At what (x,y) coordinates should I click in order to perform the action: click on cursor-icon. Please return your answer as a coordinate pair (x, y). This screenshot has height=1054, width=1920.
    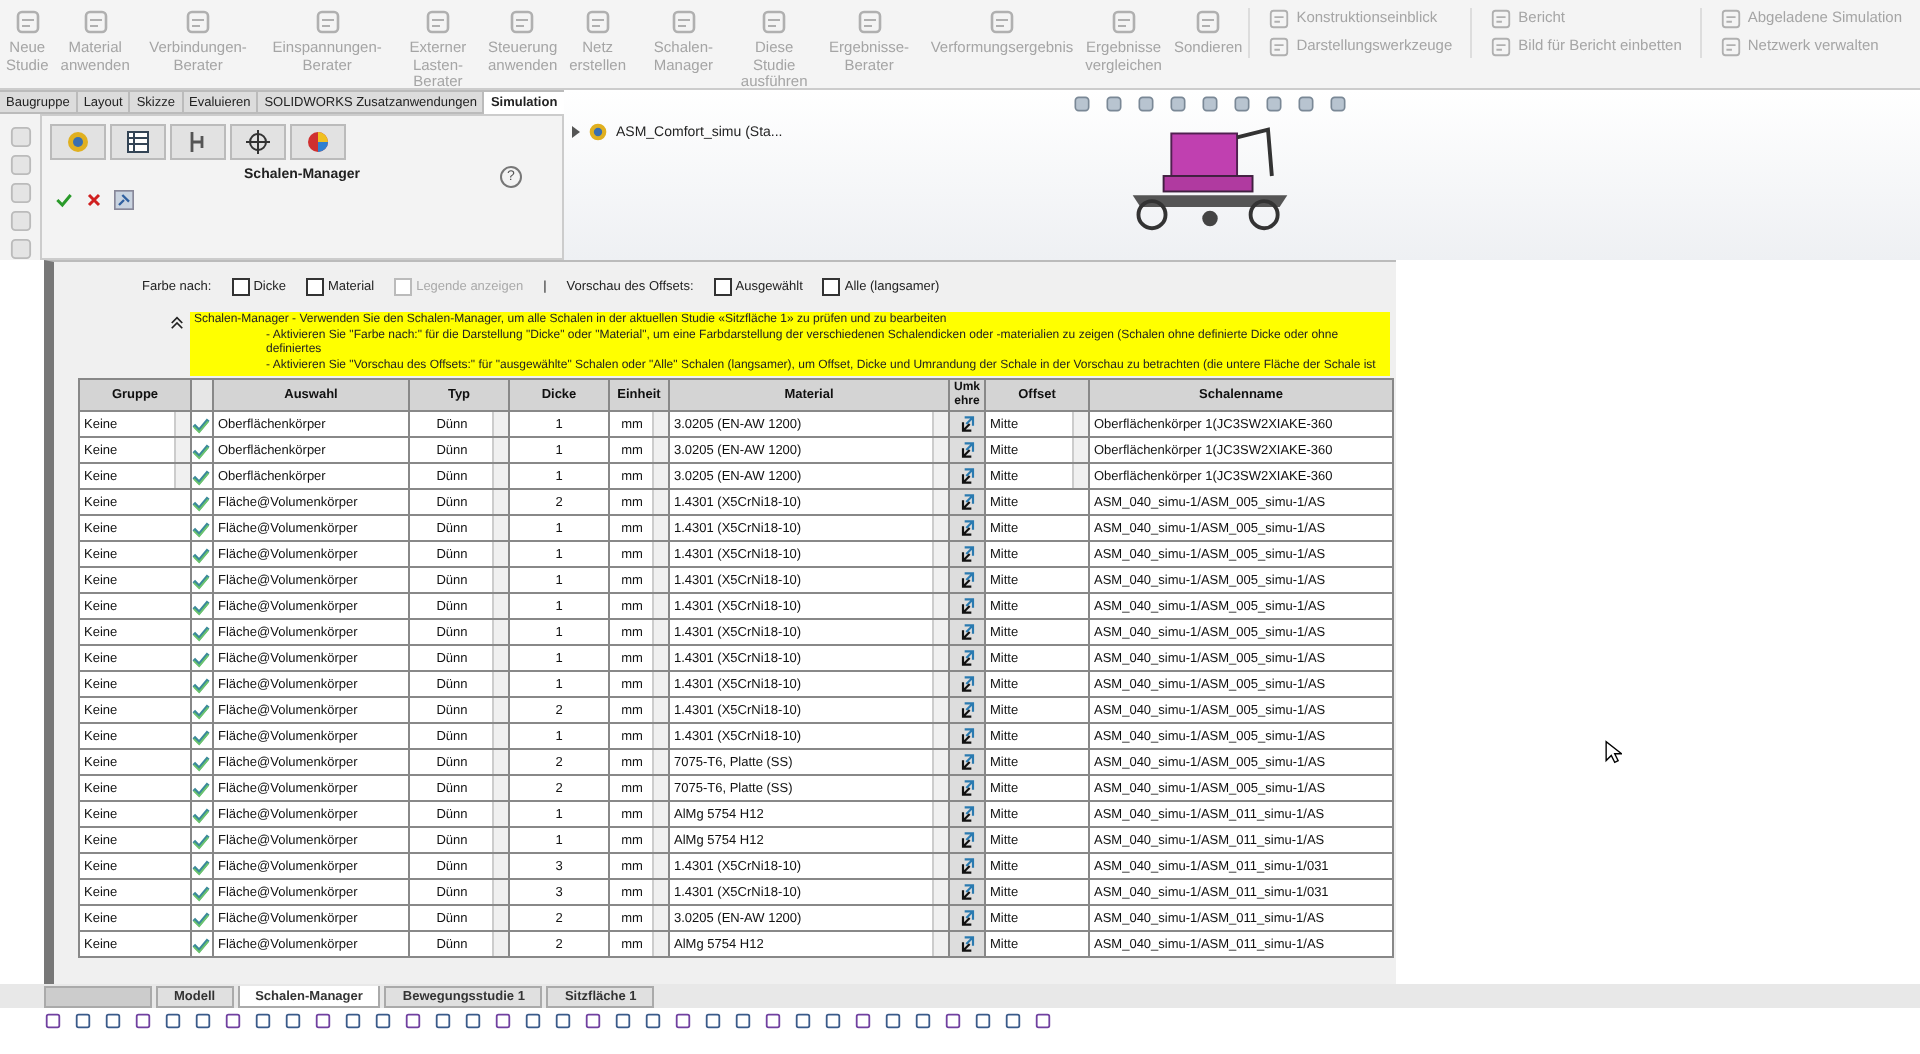
    Looking at the image, I should click on (1613, 752).